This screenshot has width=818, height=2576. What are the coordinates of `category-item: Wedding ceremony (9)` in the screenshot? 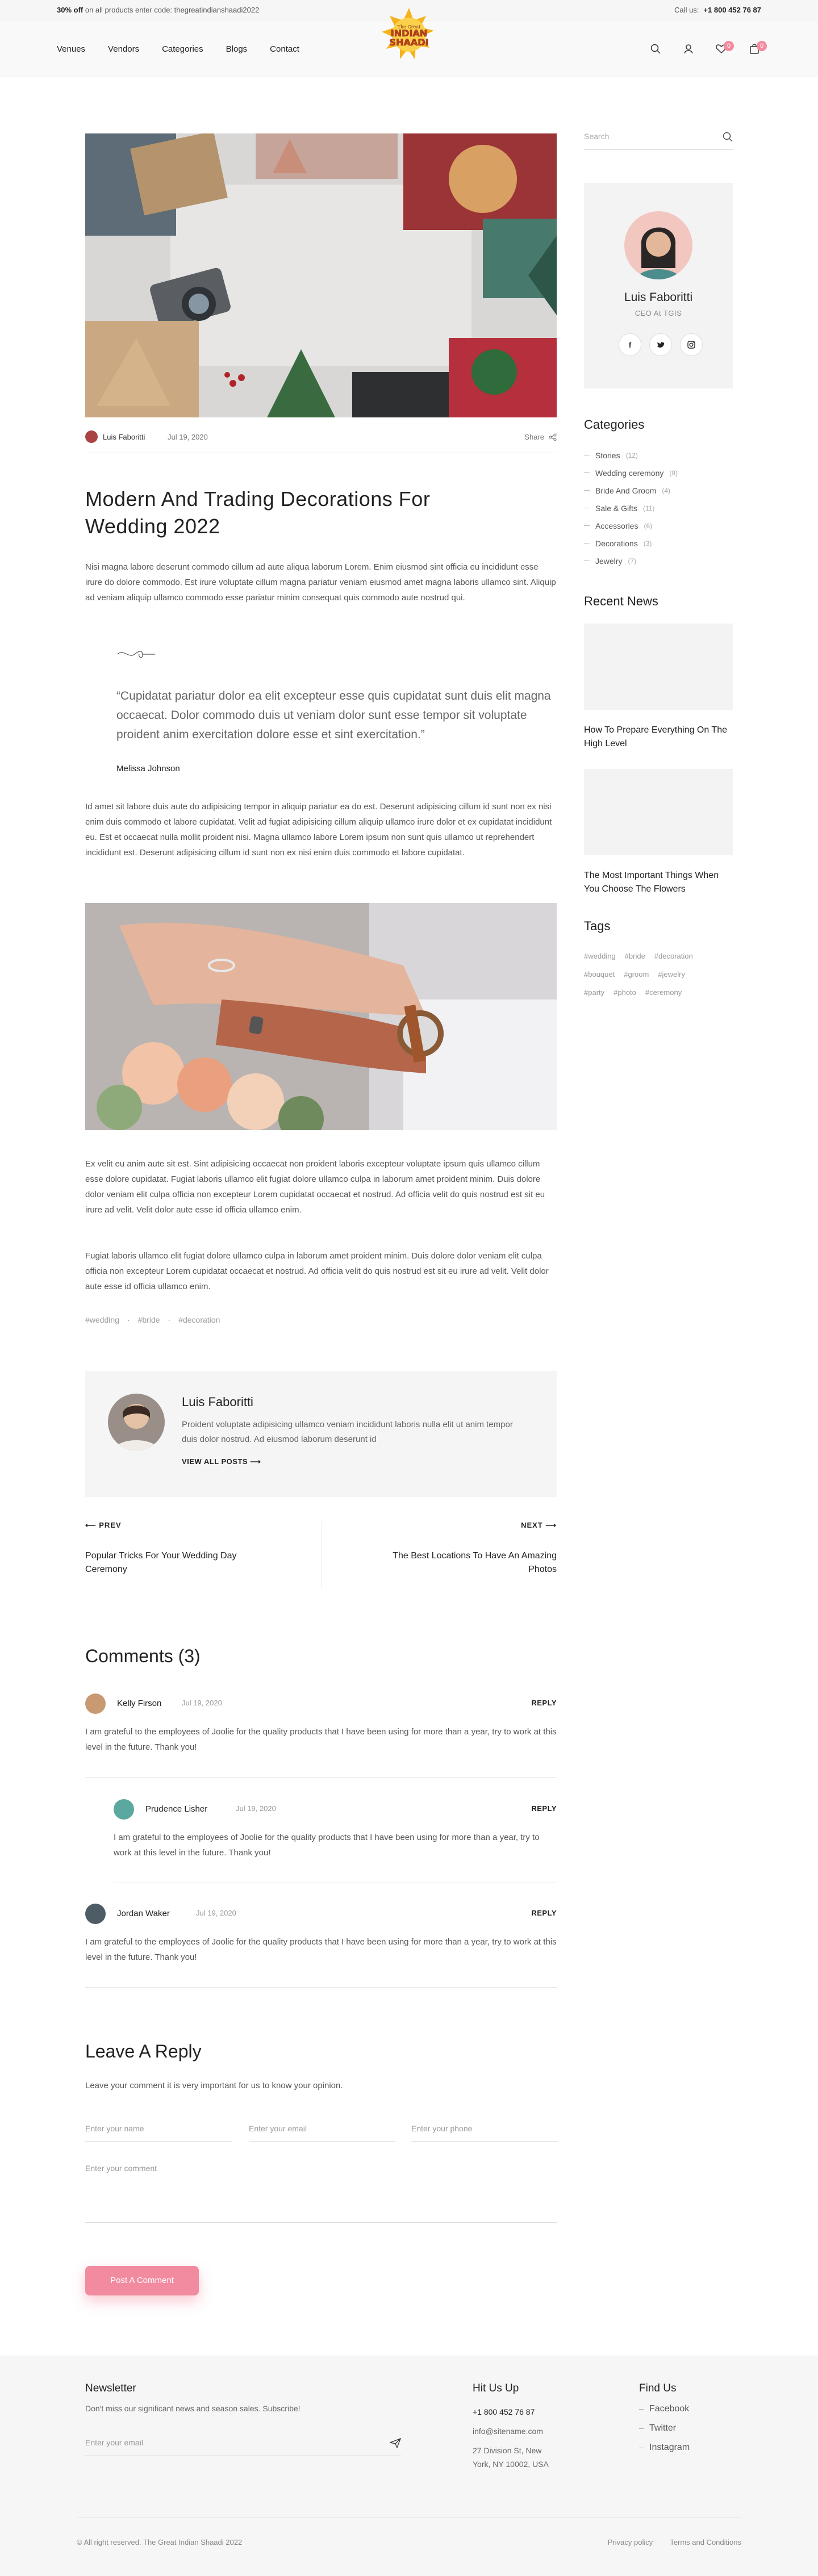 It's located at (631, 473).